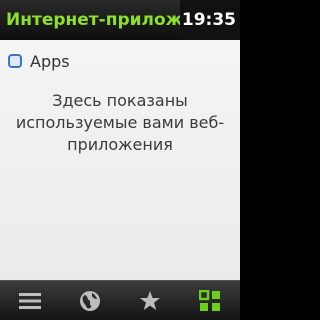 Image resolution: width=320 pixels, height=320 pixels. I want to click on star-icon, so click(150, 300).